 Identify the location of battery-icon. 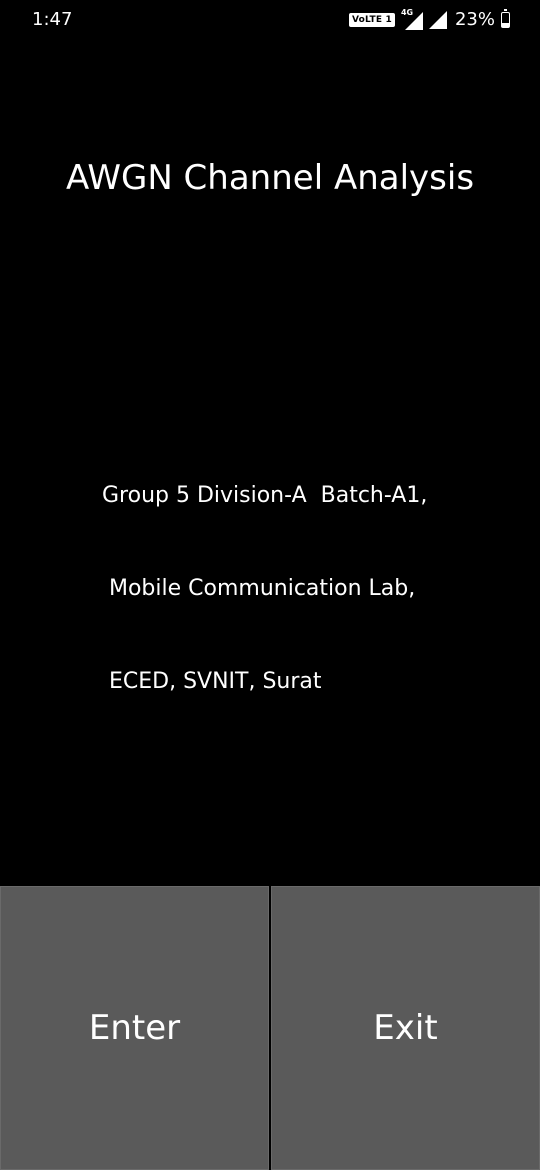
(505, 18).